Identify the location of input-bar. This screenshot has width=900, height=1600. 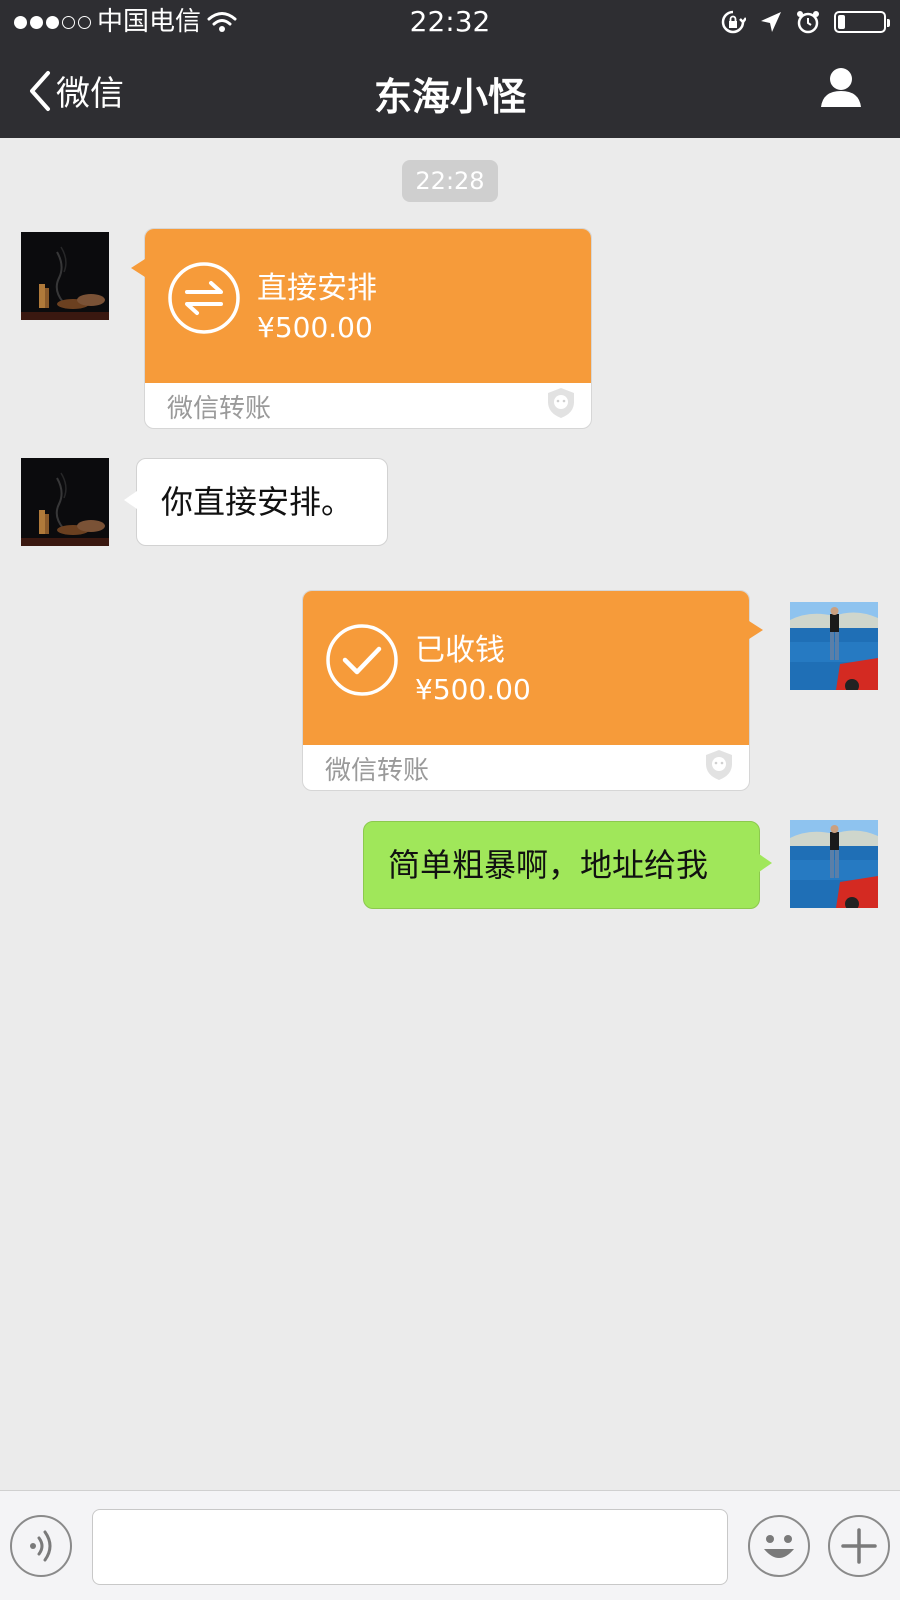
(450, 1545).